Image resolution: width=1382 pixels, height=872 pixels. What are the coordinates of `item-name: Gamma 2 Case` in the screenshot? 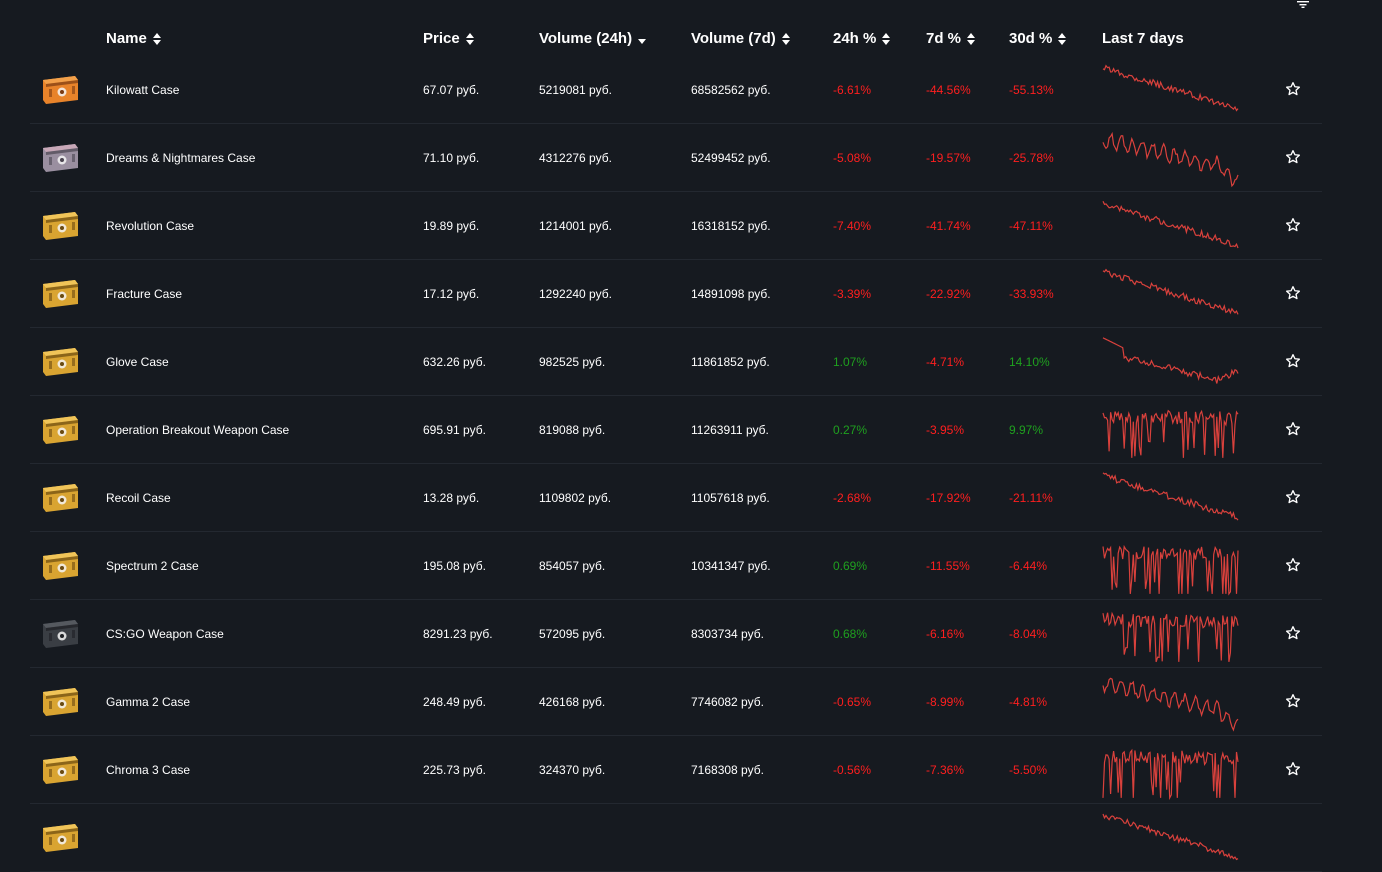 It's located at (148, 701).